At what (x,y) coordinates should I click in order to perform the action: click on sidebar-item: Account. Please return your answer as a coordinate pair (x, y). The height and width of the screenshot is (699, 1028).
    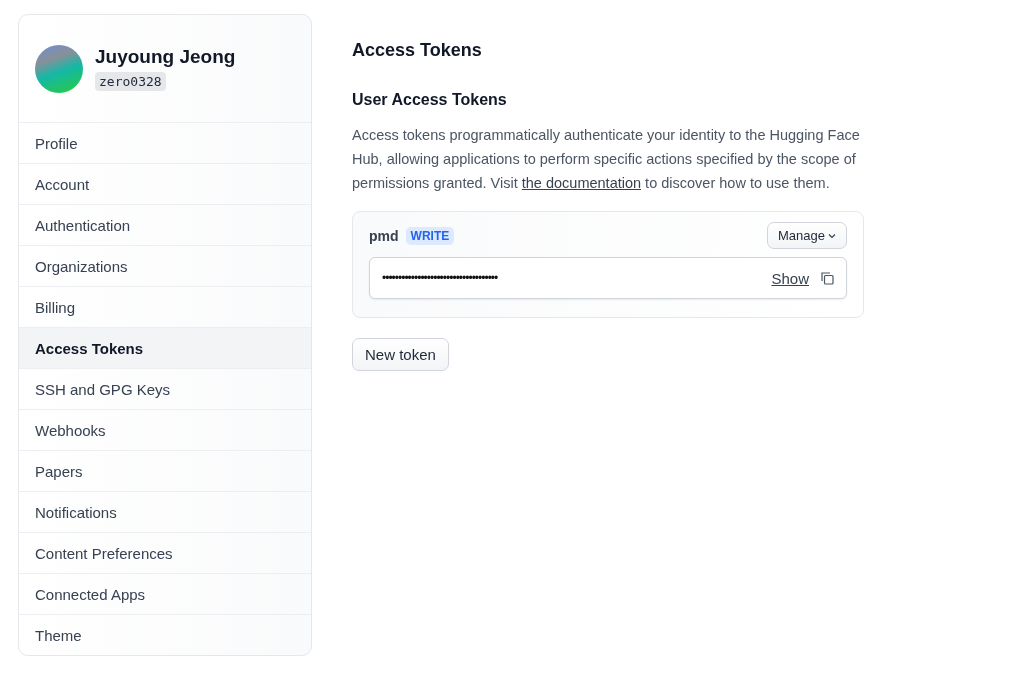
    Looking at the image, I should click on (165, 184).